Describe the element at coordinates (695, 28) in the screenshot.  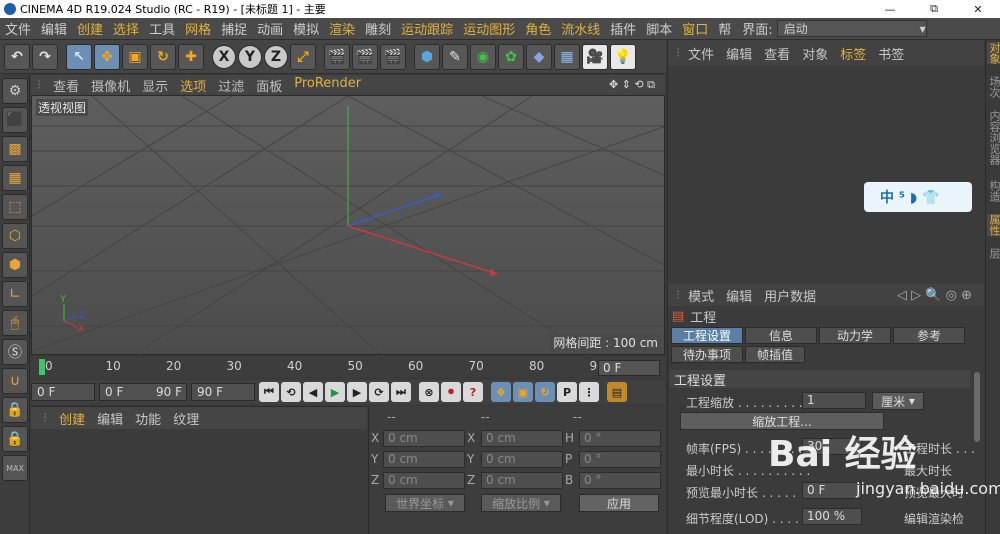
I see `menu-item-17: 窗口` at that location.